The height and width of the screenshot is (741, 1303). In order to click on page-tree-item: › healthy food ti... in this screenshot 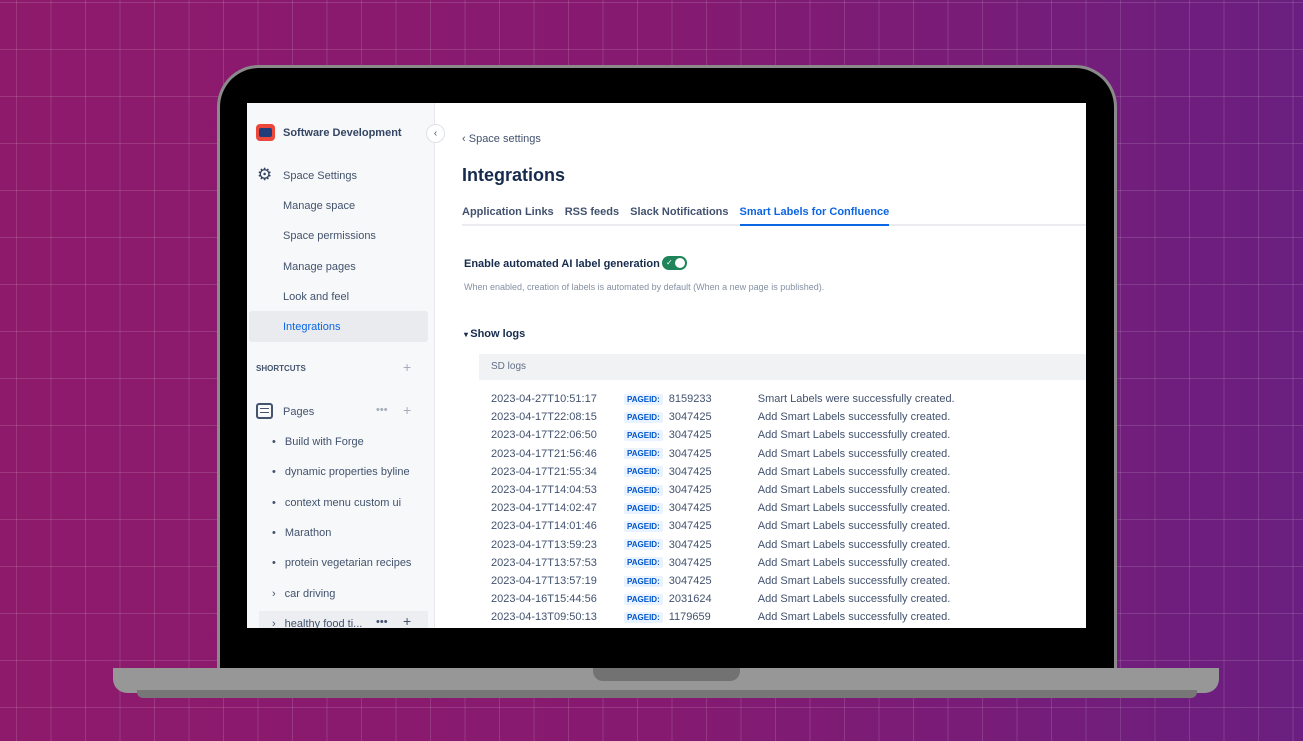, I will do `click(317, 623)`.